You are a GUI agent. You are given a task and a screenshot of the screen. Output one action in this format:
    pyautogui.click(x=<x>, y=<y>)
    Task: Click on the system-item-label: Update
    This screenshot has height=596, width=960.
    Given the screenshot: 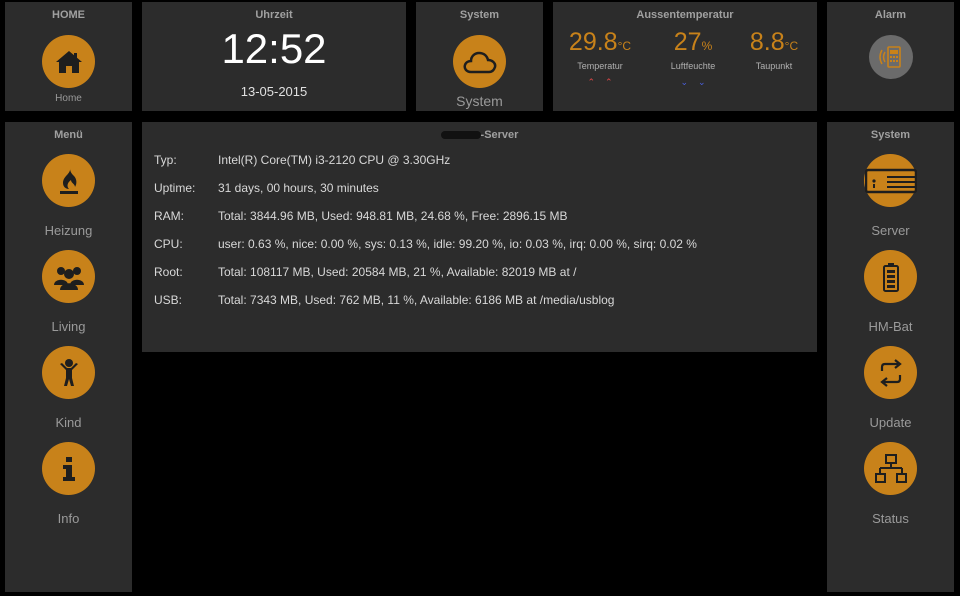 What is the action you would take?
    pyautogui.click(x=890, y=422)
    